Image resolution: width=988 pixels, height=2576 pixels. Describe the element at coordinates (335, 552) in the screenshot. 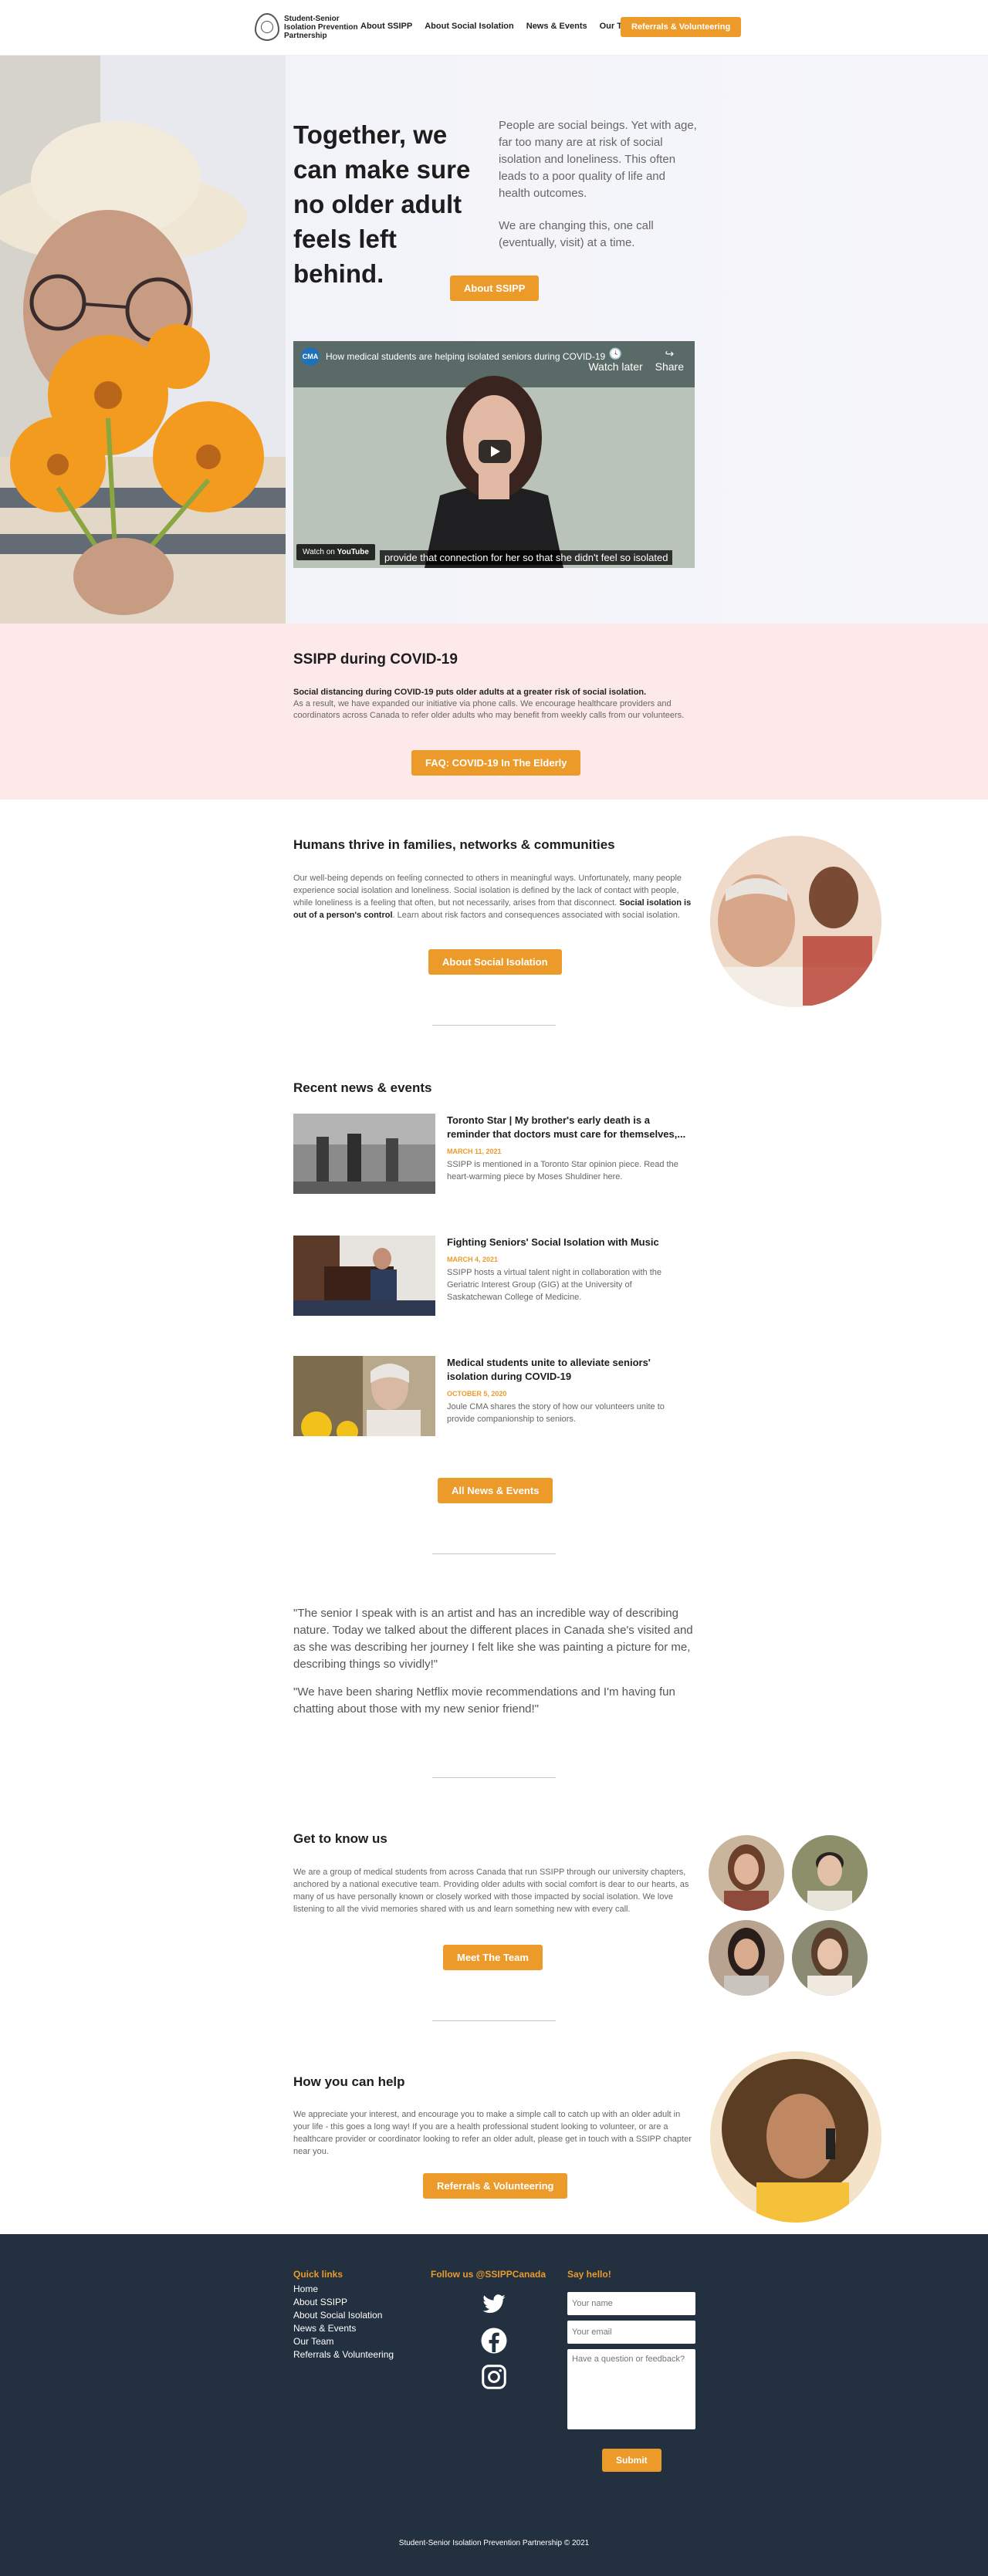

I see `watch-on-youtube-button: Watch on YouTube` at that location.